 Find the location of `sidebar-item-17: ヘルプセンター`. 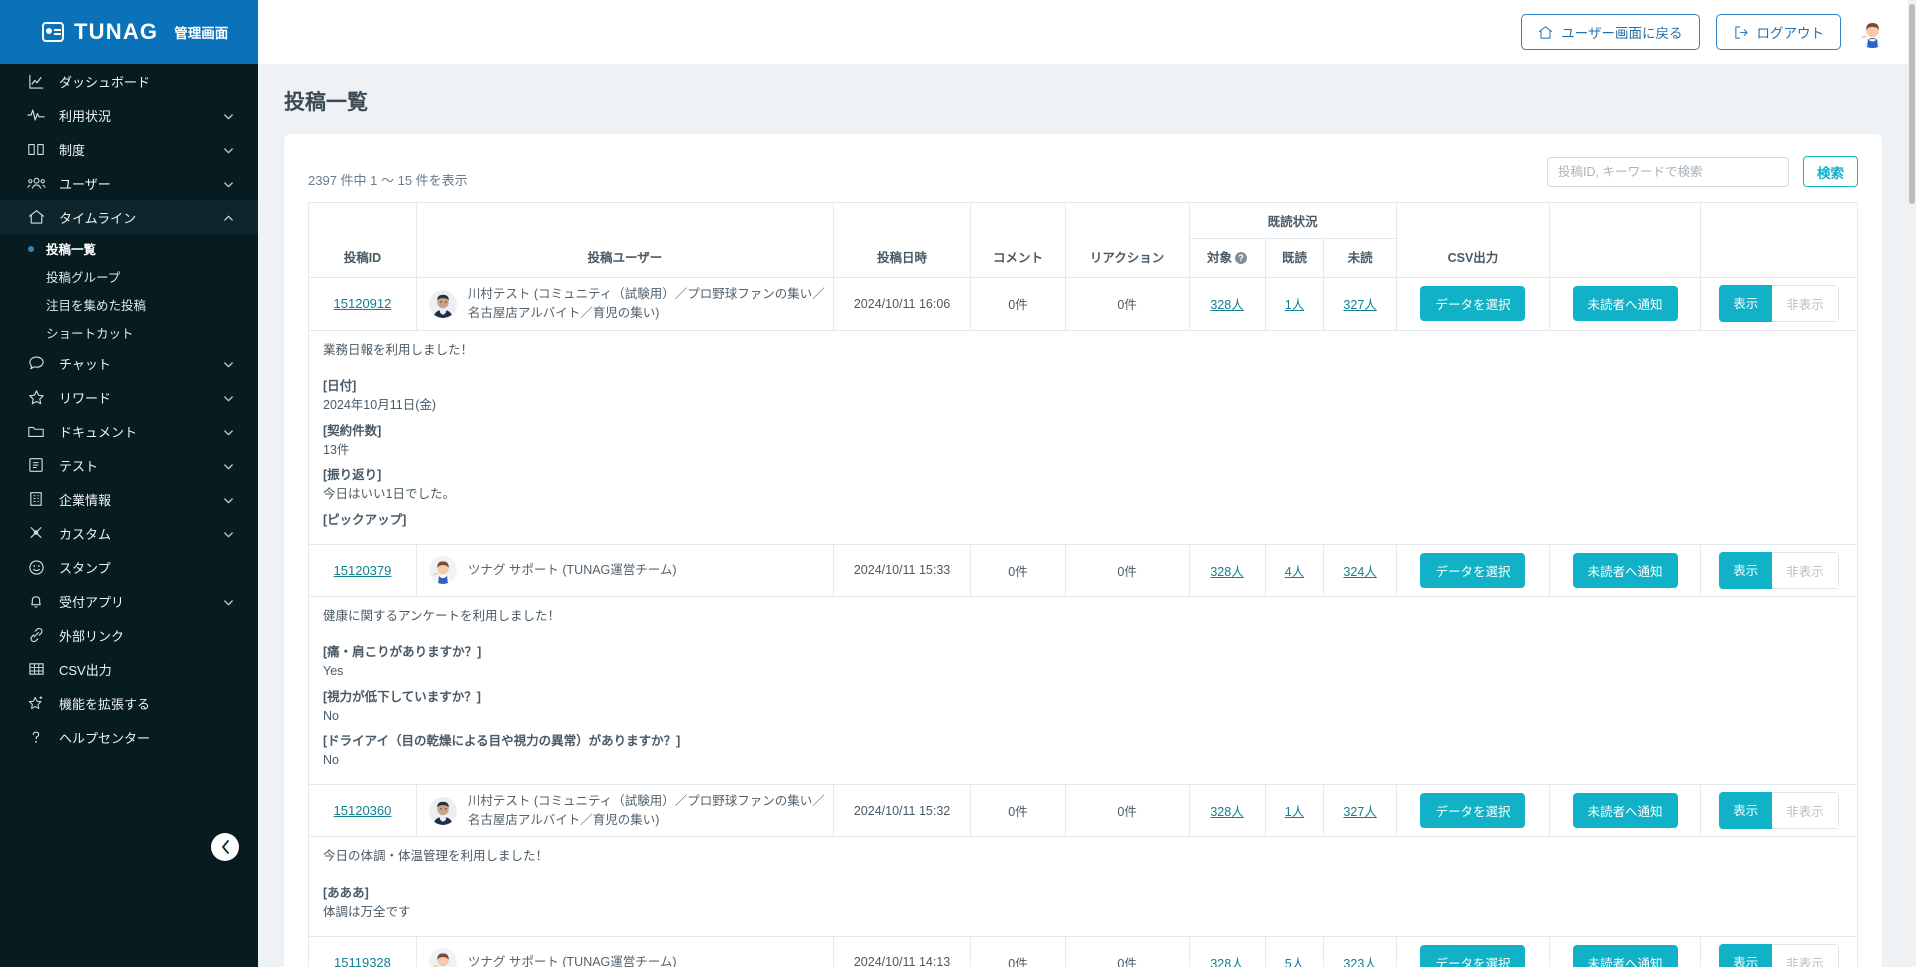

sidebar-item-17: ヘルプセンター is located at coordinates (129, 737).